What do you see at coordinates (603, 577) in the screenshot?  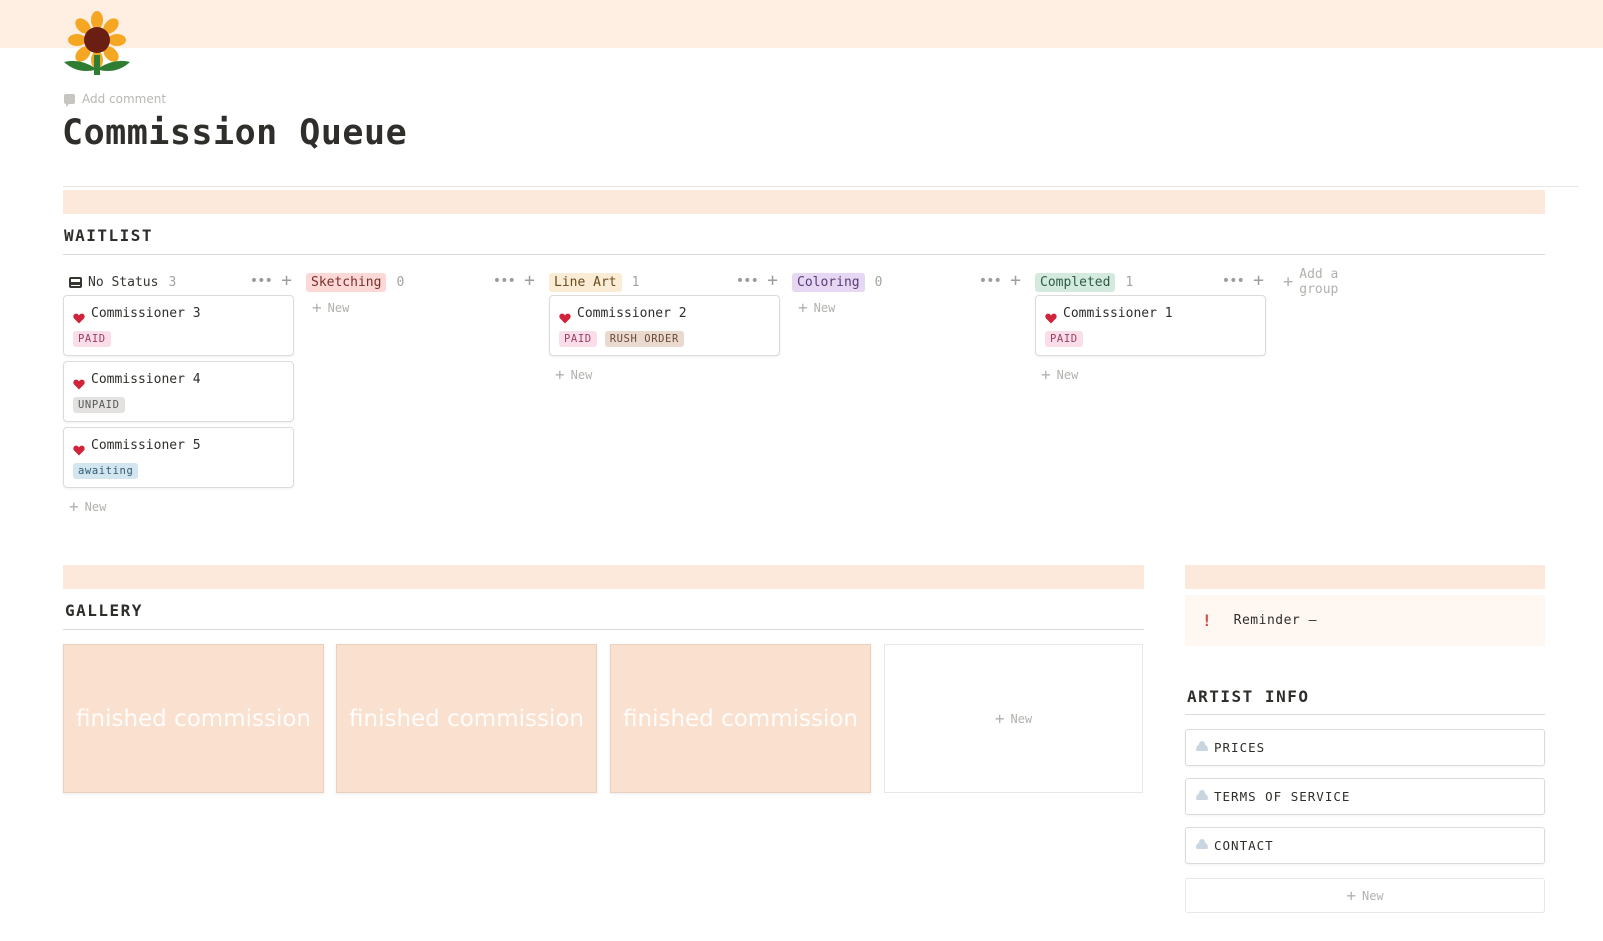 I see `gallery-banner` at bounding box center [603, 577].